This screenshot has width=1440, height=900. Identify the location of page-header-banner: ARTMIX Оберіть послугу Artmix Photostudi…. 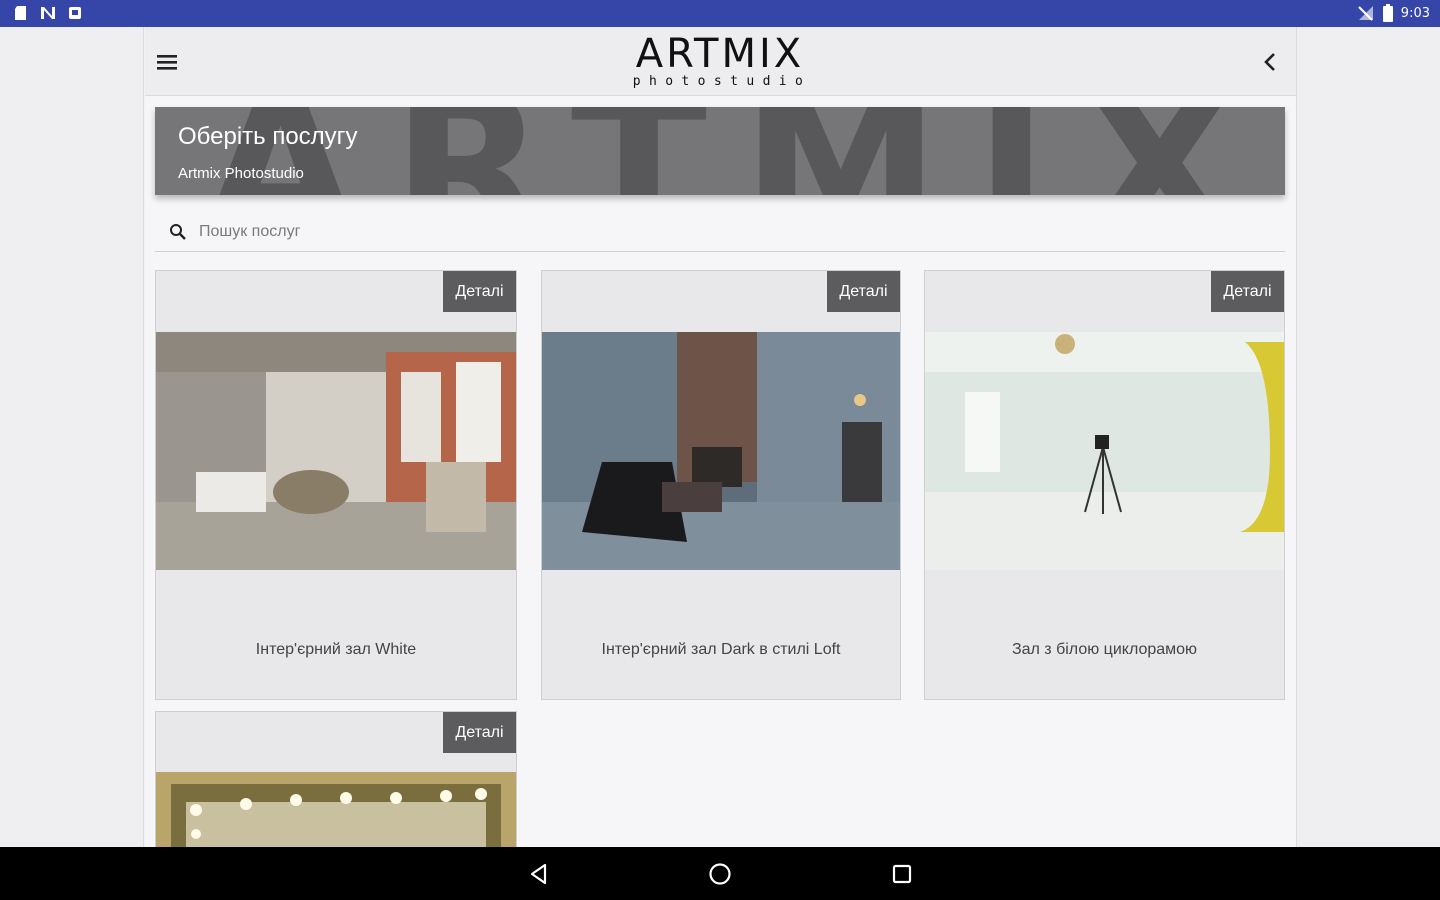
(720, 151).